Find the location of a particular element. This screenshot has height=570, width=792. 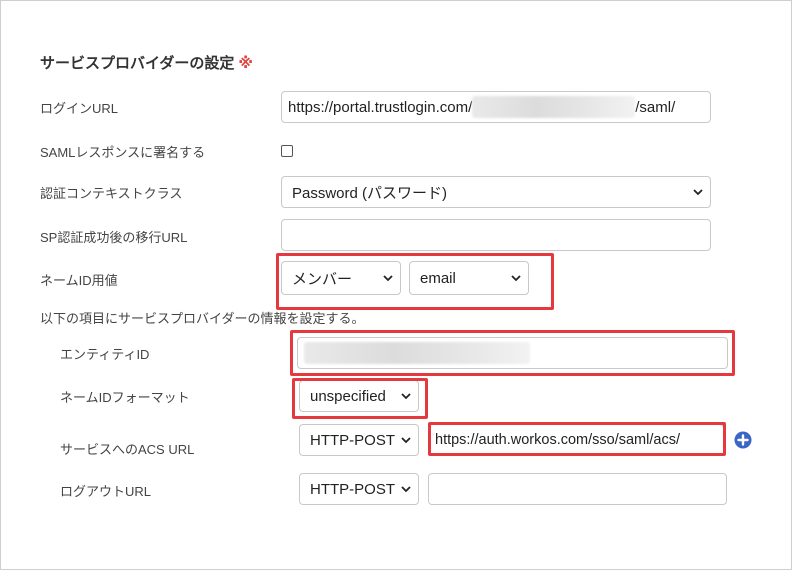

acs-url-label: サービスへのACS URL is located at coordinates (127, 449).